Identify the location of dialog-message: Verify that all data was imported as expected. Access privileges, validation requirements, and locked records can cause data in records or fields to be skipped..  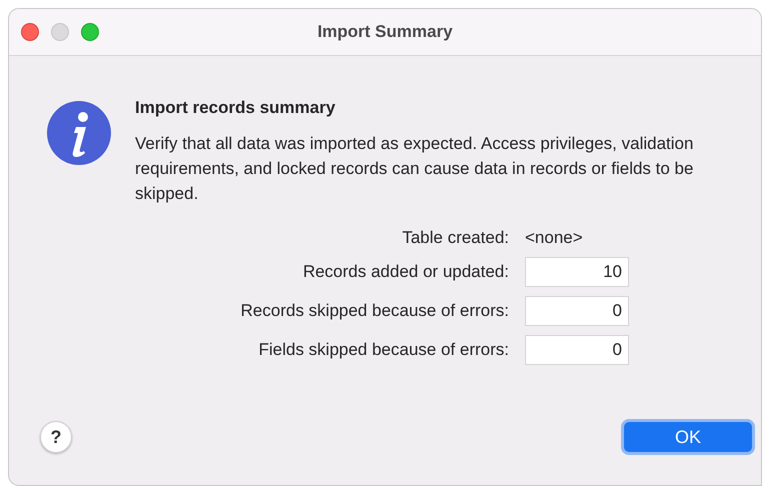
(414, 169).